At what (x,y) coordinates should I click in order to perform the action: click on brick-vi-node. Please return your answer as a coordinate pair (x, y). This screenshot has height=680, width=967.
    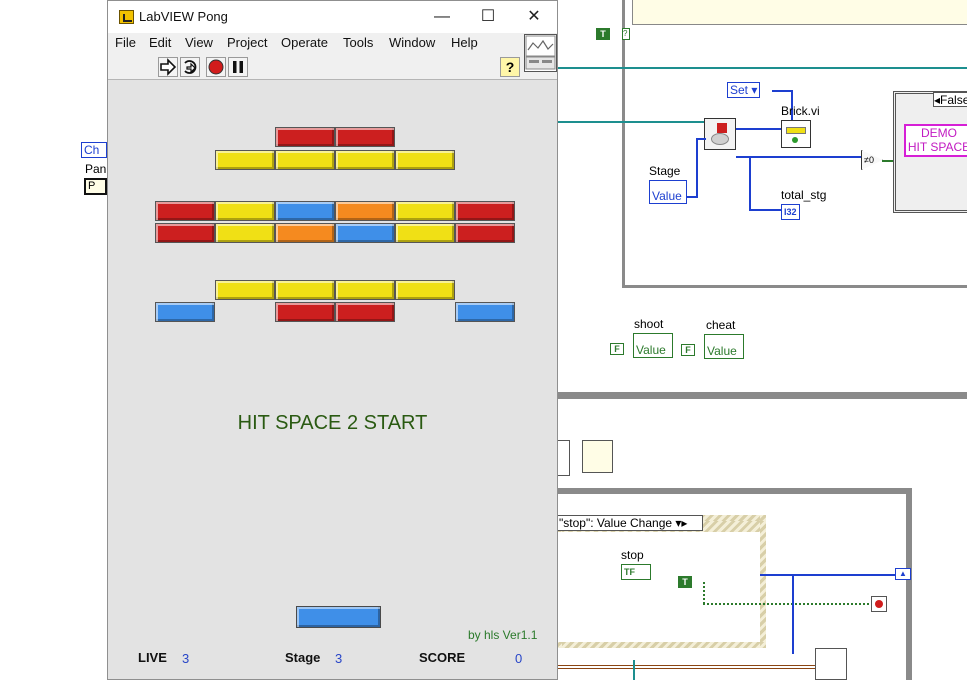
    Looking at the image, I should click on (796, 134).